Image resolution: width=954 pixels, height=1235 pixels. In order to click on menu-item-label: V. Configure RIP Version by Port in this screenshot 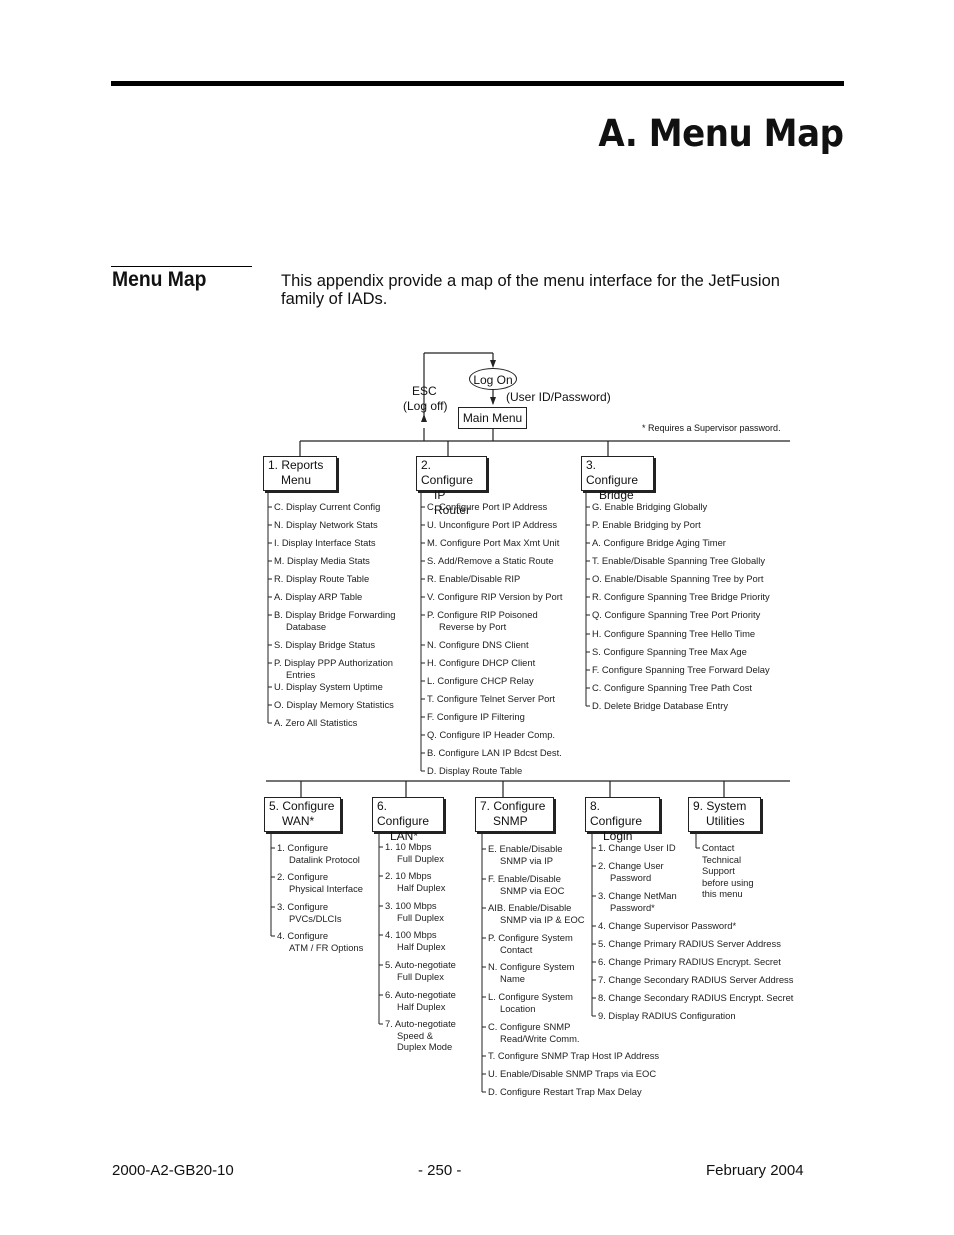, I will do `click(495, 596)`.